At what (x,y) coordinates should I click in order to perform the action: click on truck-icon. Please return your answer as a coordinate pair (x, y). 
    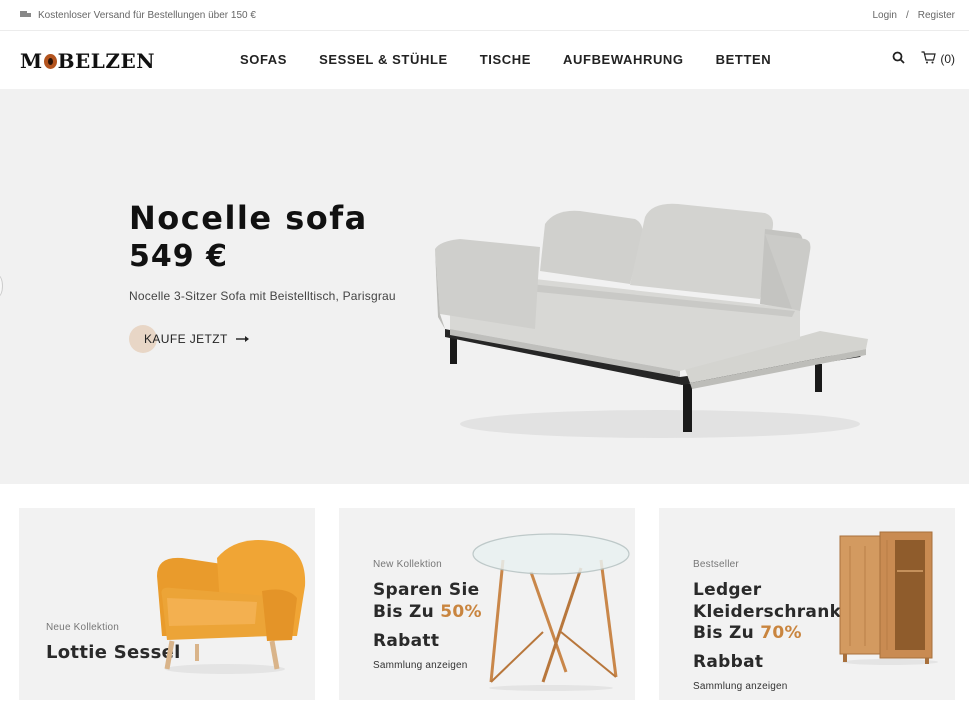
    Looking at the image, I should click on (25, 15).